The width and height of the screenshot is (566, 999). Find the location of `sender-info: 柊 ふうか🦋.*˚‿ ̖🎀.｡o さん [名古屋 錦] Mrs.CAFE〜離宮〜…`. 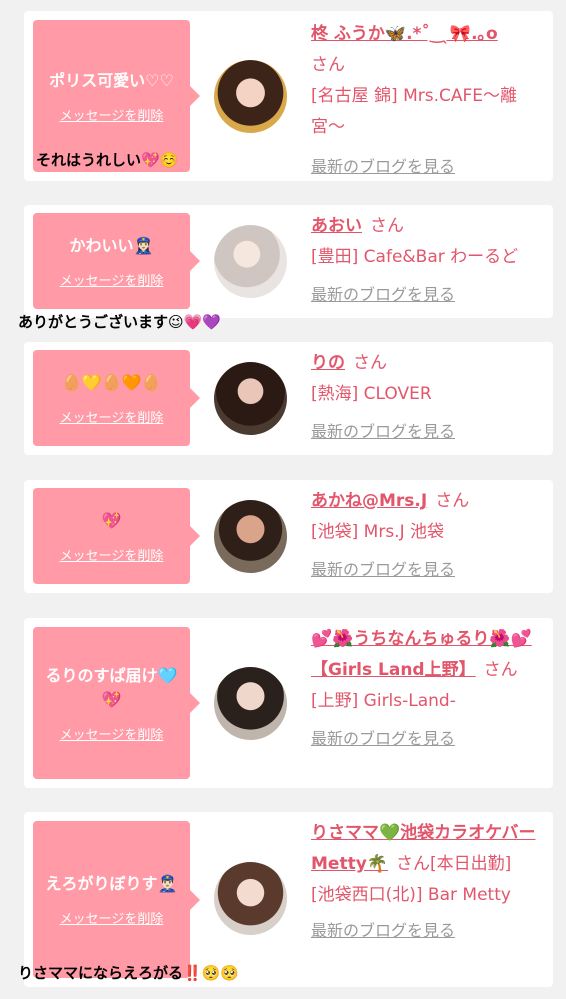

sender-info: 柊 ふうか🦋.*˚‿ ̖🎀.｡o さん [名古屋 錦] Mrs.CAFE〜離宮〜… is located at coordinates (427, 101).